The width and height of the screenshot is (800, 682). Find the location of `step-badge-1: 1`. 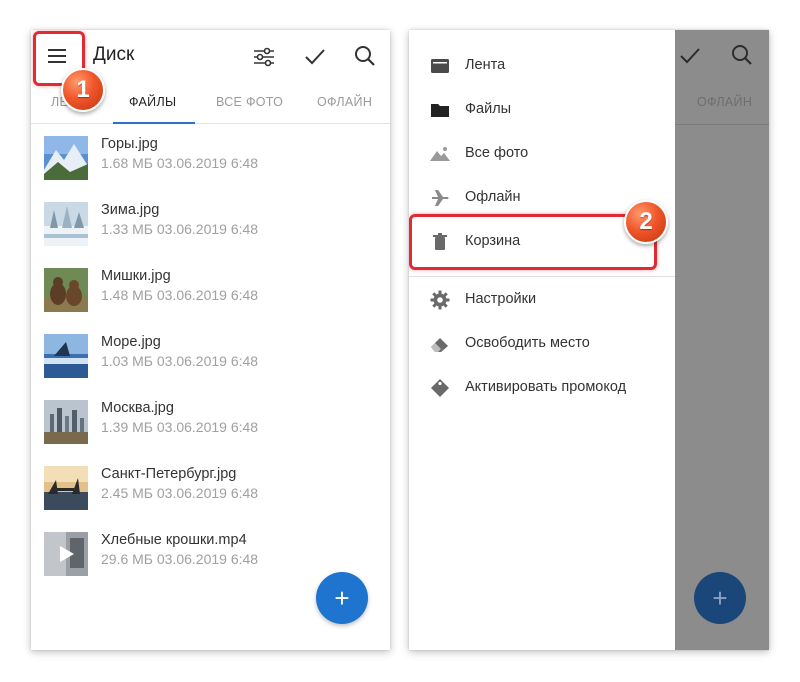

step-badge-1: 1 is located at coordinates (83, 90).